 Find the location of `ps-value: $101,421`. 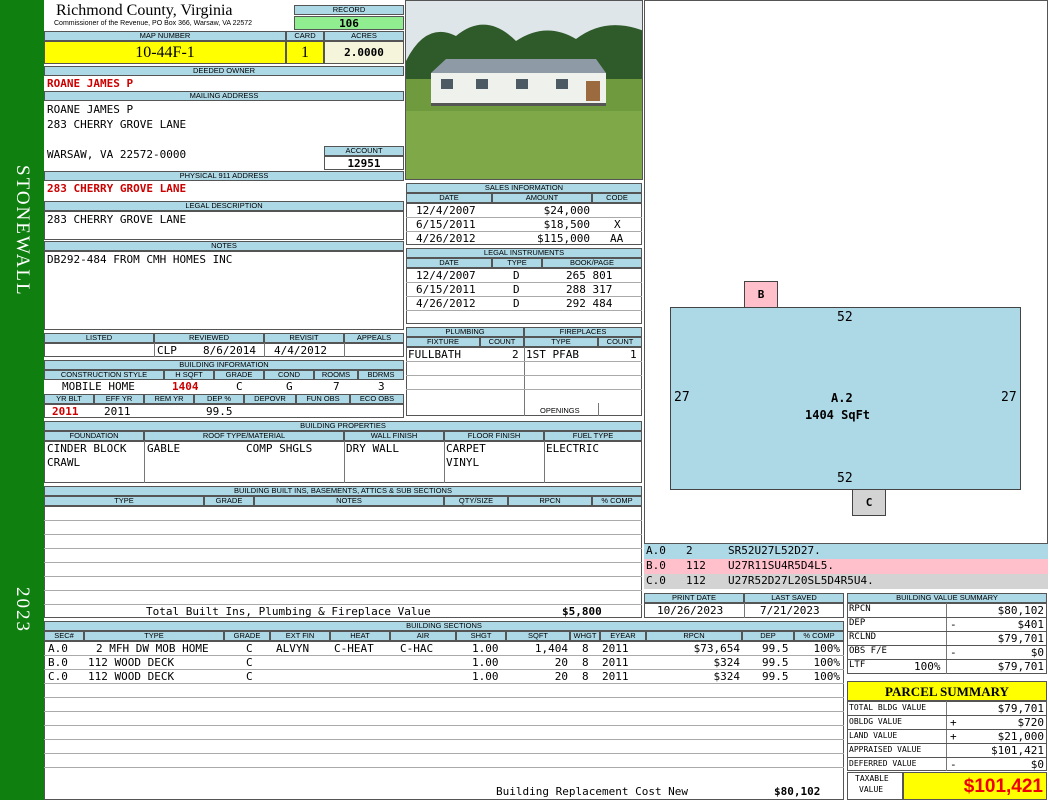

ps-value: $101,421 is located at coordinates (1017, 750).